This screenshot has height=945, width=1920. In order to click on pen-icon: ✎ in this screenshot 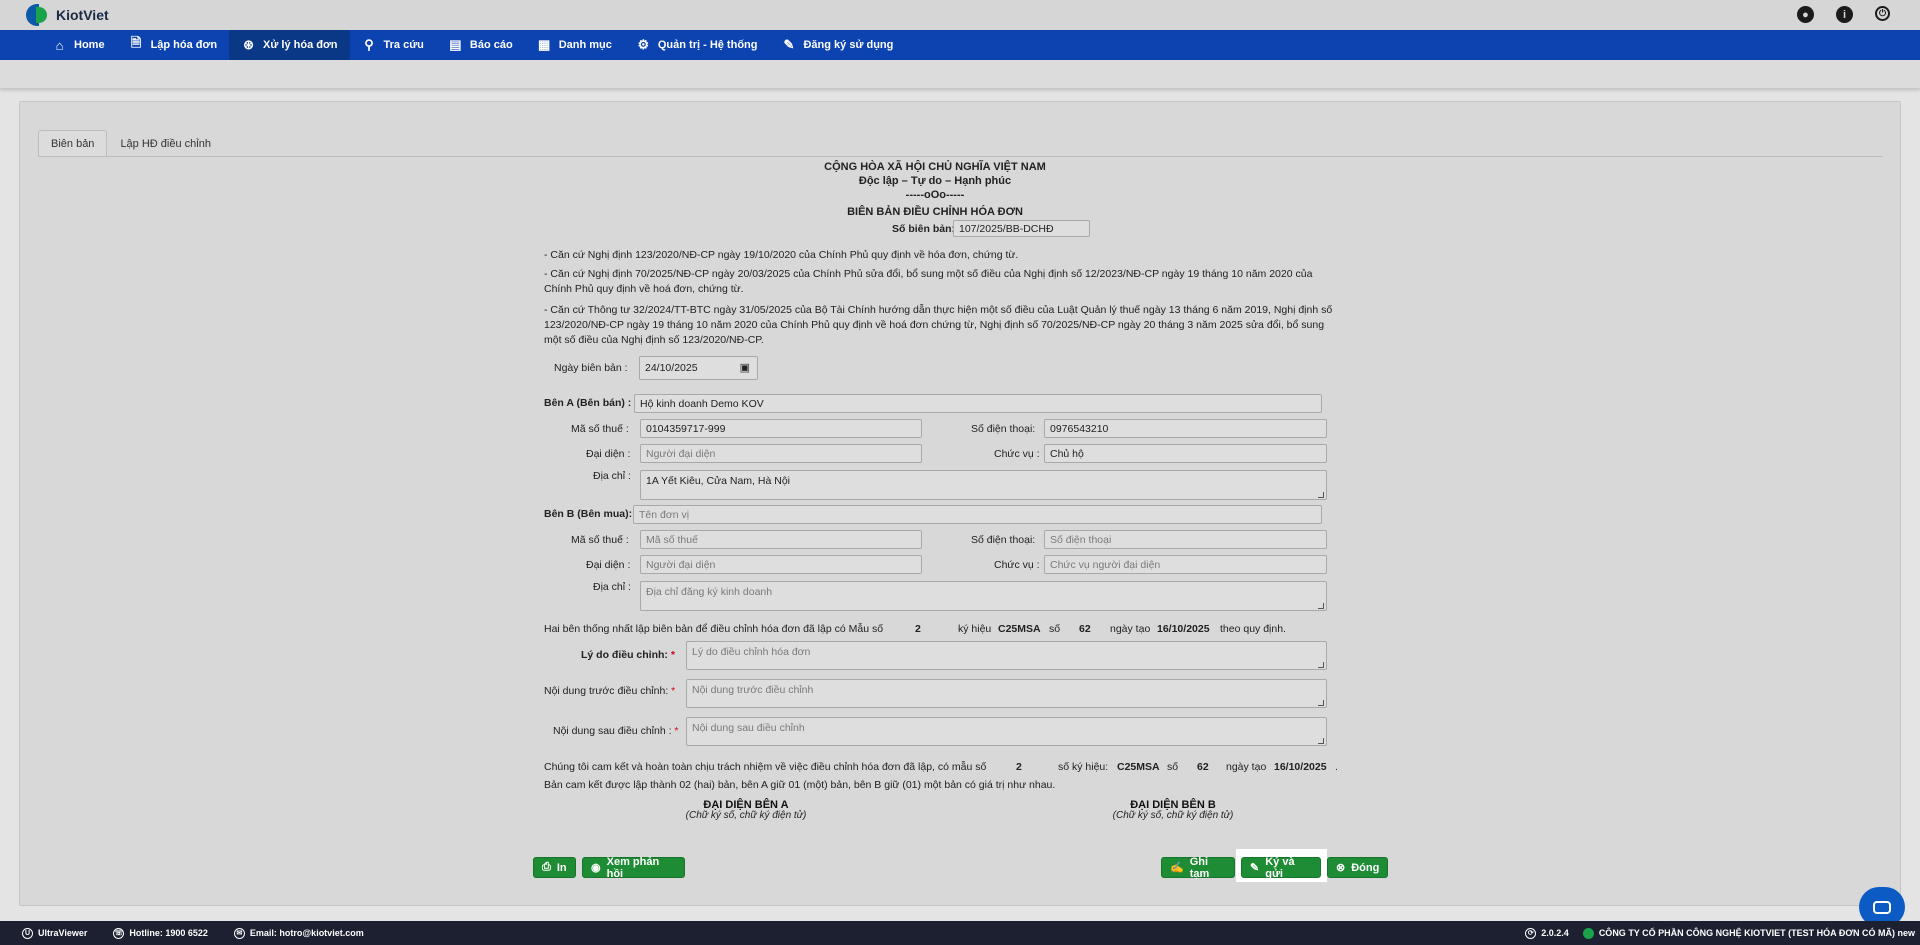, I will do `click(1255, 868)`.